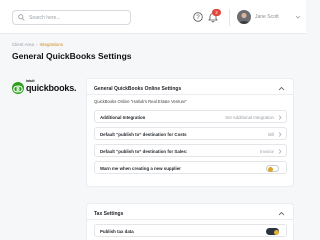 The height and width of the screenshot is (240, 320). I want to click on notification-badge: 2, so click(216, 12).